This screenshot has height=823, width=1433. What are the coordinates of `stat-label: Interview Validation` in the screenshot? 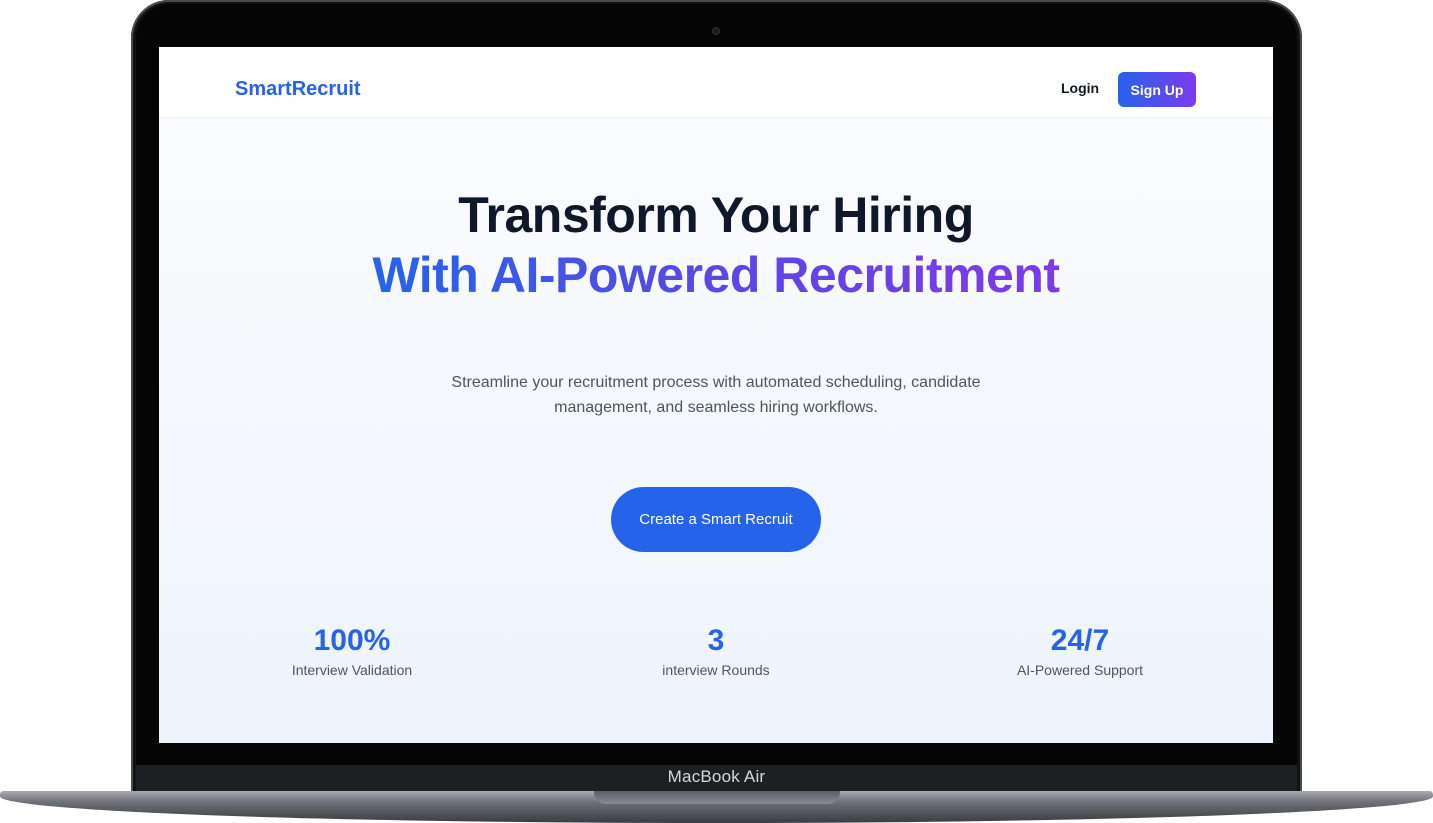 It's located at (352, 670).